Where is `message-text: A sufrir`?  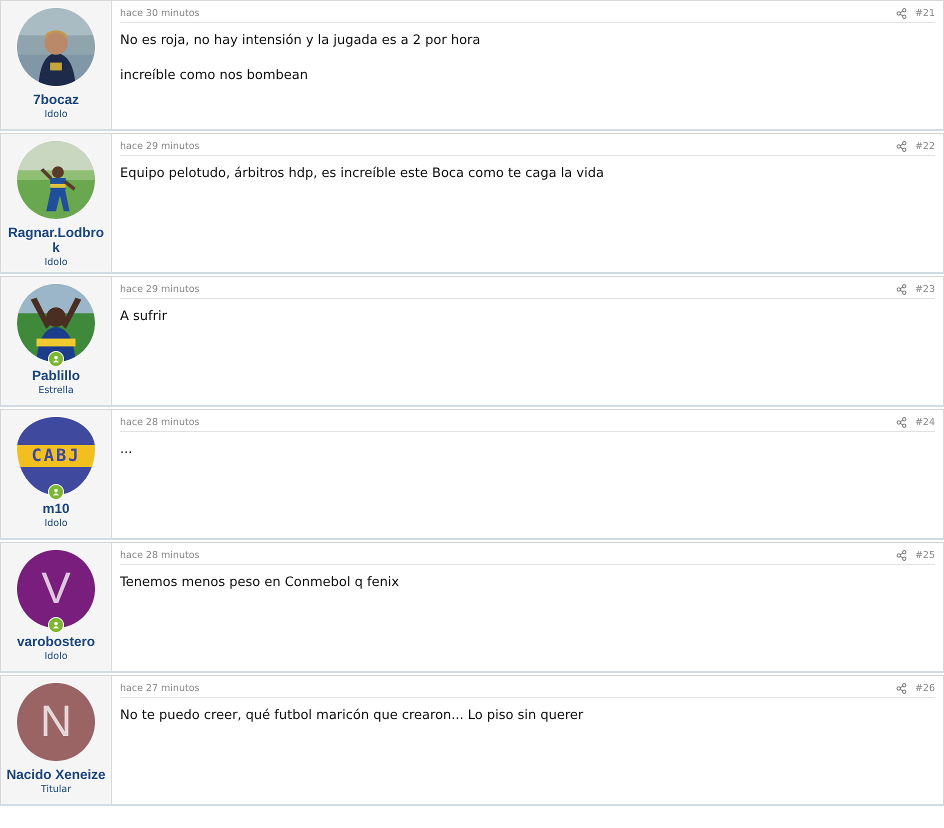
message-text: A sufrir is located at coordinates (144, 316).